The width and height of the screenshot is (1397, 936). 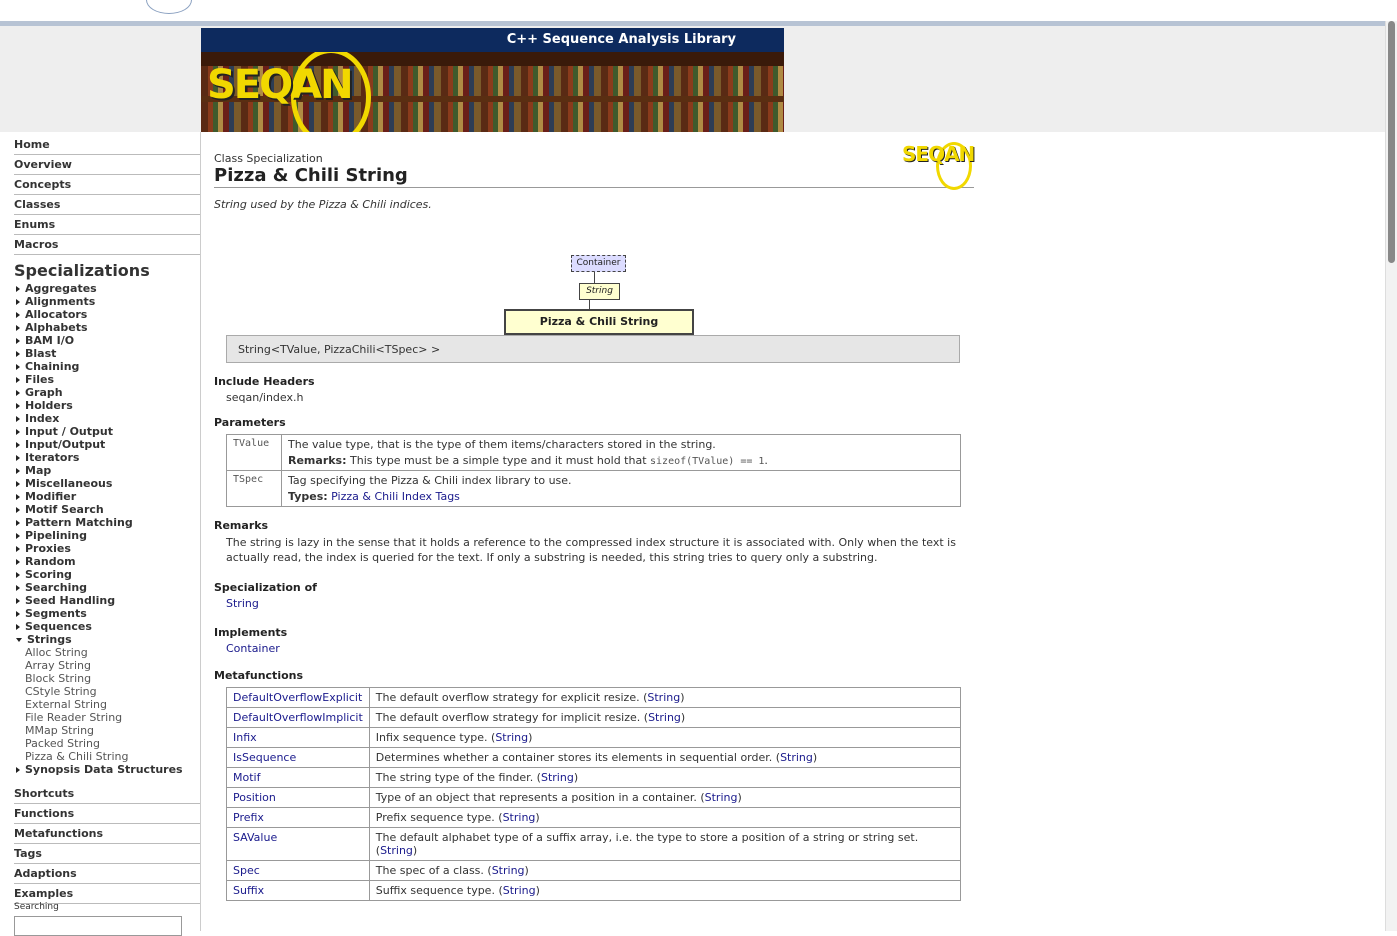 What do you see at coordinates (108, 366) in the screenshot?
I see `nav-category-chaining: Chaining` at bounding box center [108, 366].